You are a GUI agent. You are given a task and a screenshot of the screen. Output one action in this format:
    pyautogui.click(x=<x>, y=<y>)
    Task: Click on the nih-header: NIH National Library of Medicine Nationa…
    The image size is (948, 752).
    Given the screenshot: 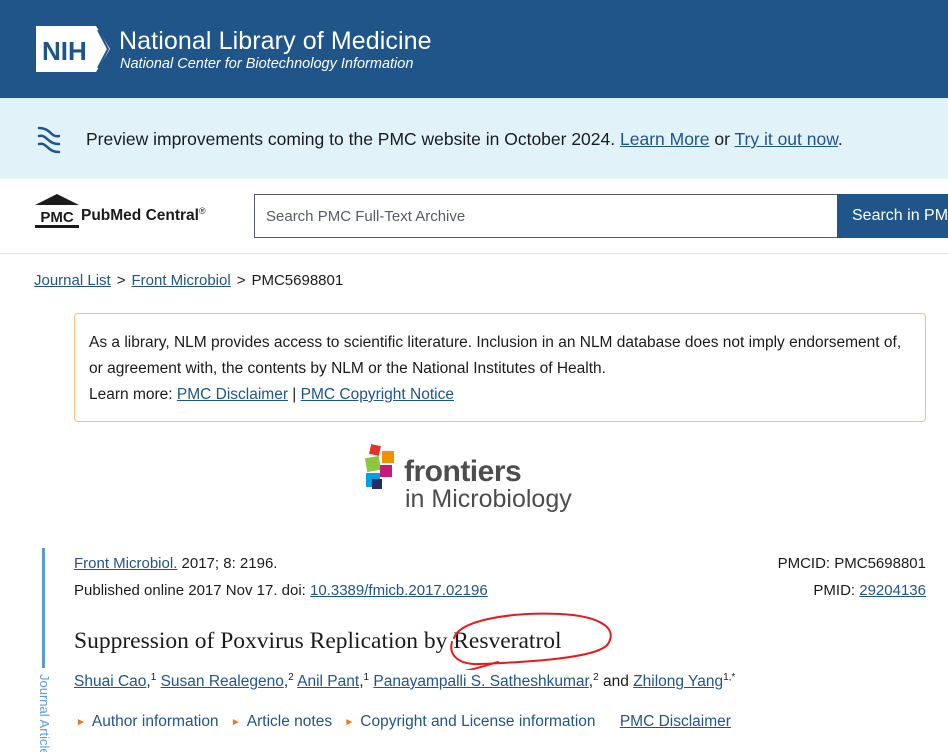 What is the action you would take?
    pyautogui.click(x=474, y=49)
    